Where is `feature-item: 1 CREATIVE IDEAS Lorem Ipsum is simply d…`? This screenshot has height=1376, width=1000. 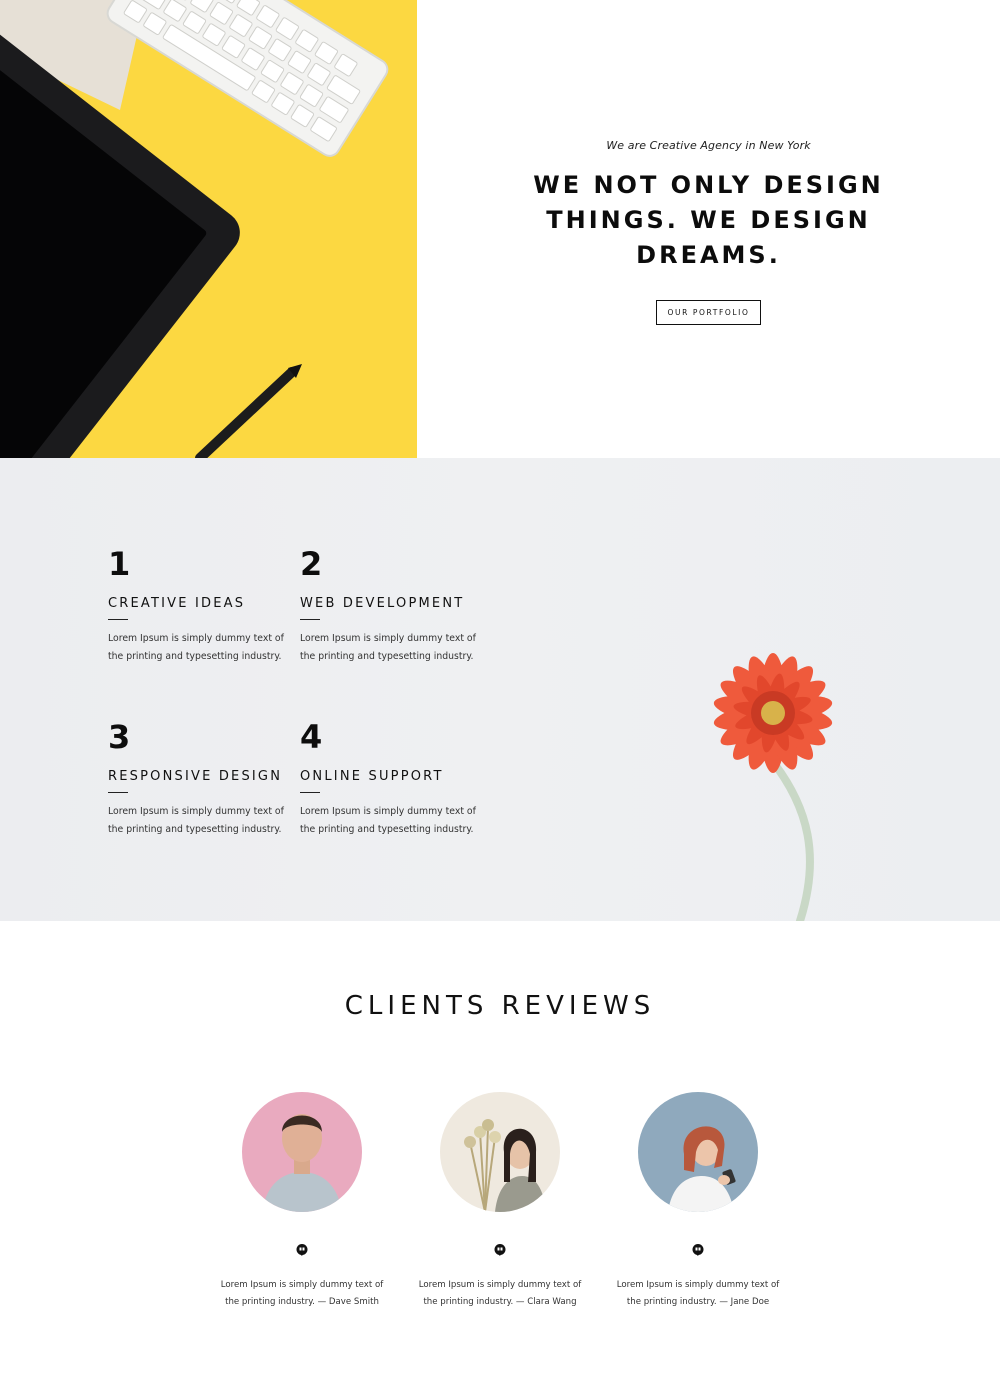
feature-item: 1 CREATIVE IDEAS Lorem Ipsum is simply d… is located at coordinates (200, 606).